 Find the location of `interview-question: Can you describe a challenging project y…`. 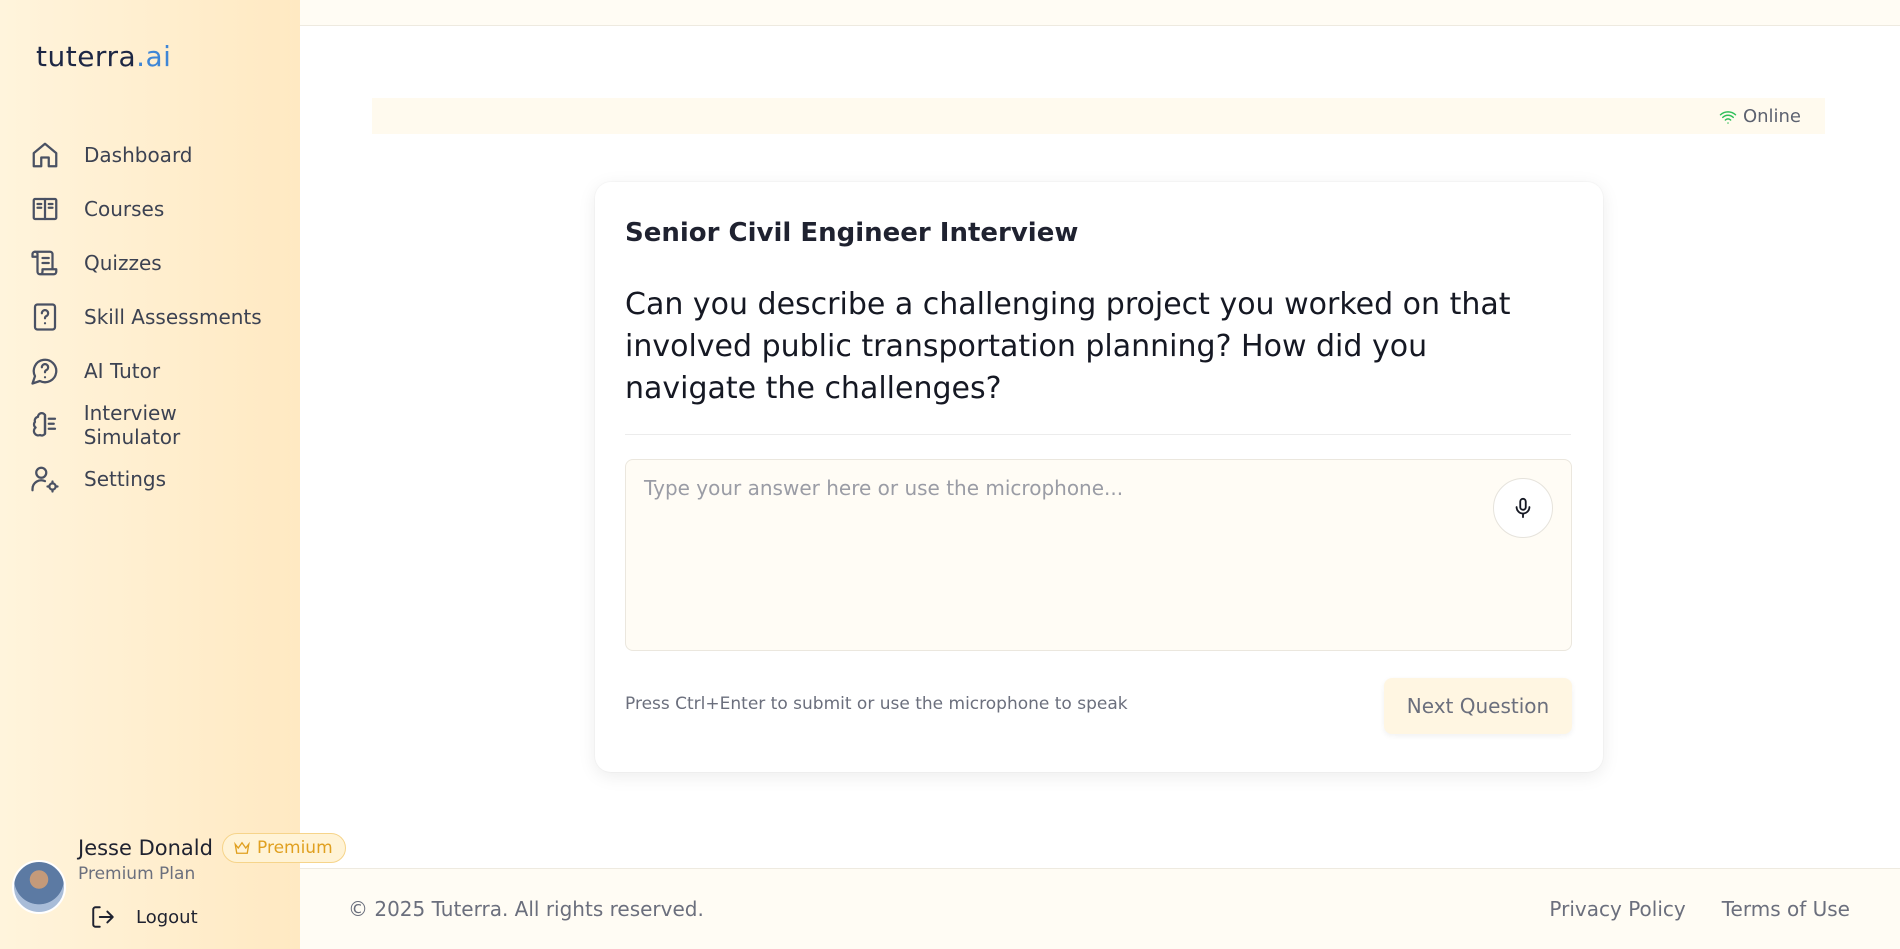

interview-question: Can you describe a challenging project y… is located at coordinates (1068, 346).